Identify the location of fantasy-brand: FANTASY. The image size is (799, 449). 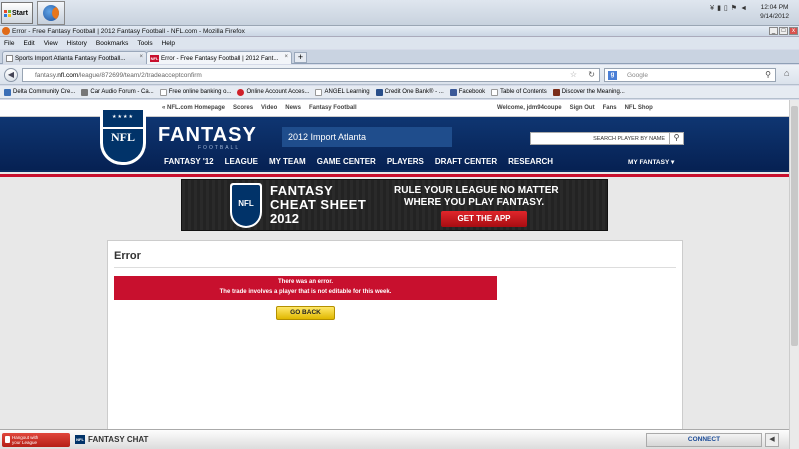
(207, 135).